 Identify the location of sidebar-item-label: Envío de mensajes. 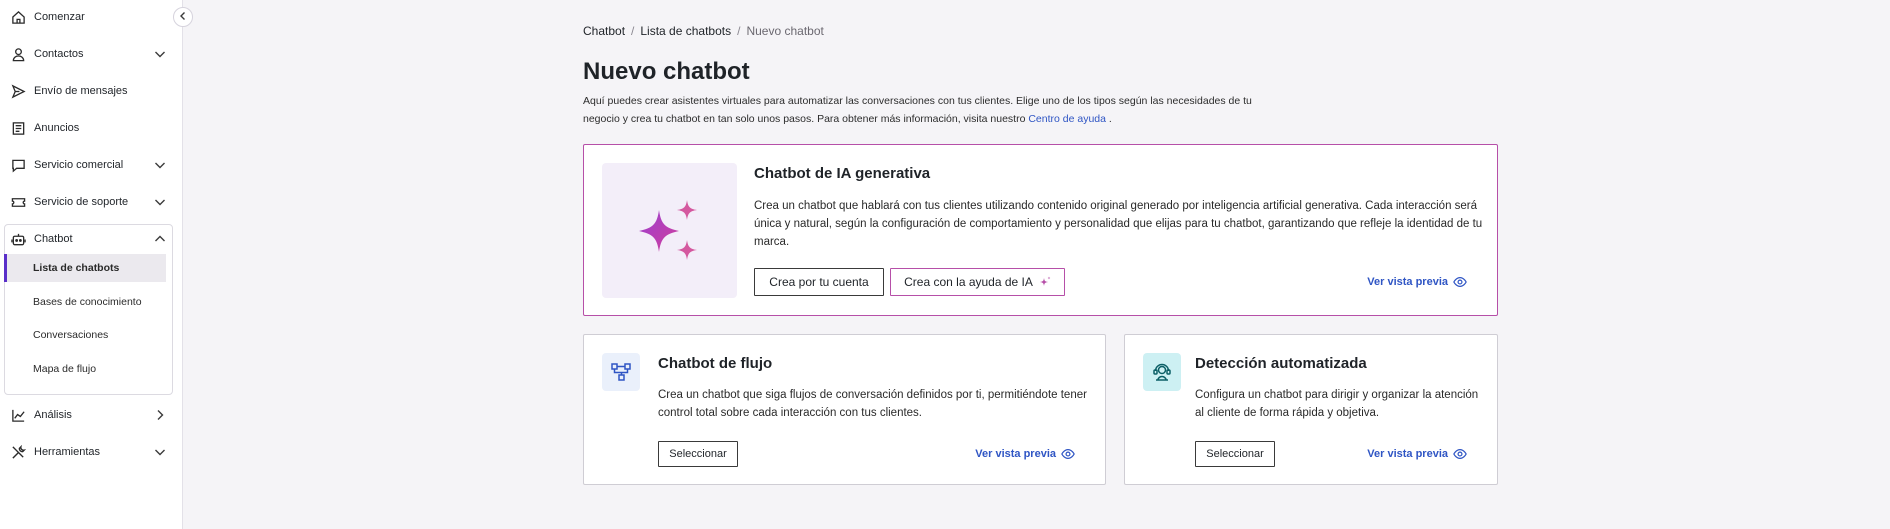
(81, 91).